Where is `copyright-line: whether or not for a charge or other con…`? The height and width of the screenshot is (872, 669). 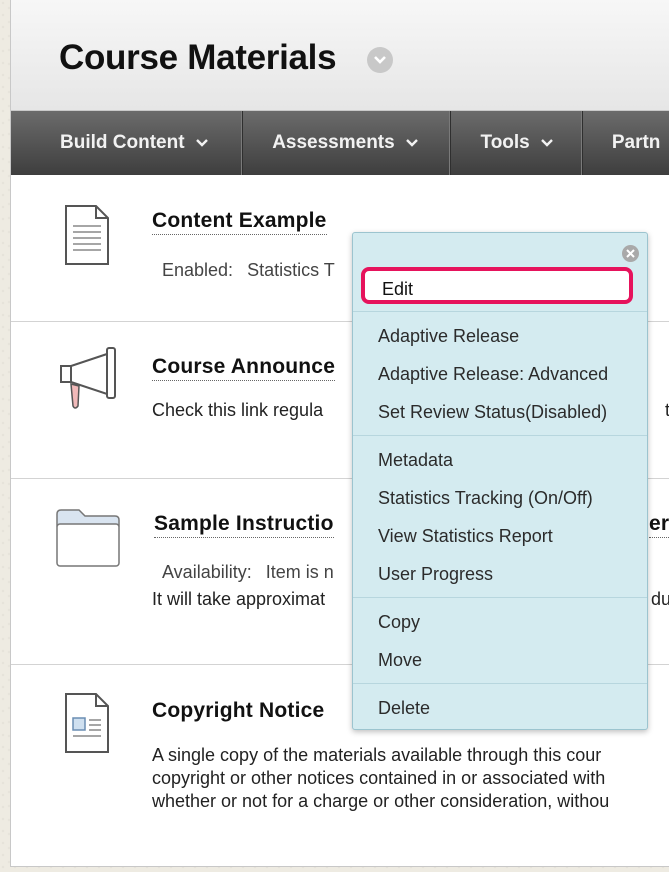
copyright-line: whether or not for a charge or other con… is located at coordinates (381, 801).